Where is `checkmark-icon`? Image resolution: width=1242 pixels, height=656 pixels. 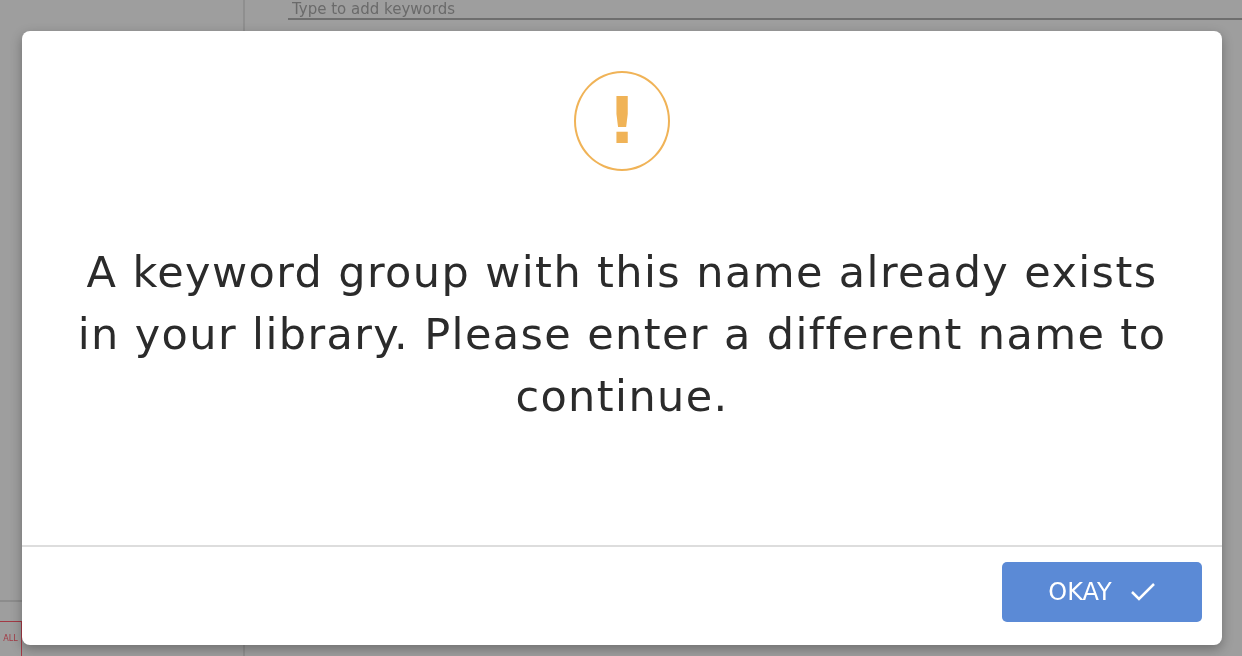
checkmark-icon is located at coordinates (1142, 592).